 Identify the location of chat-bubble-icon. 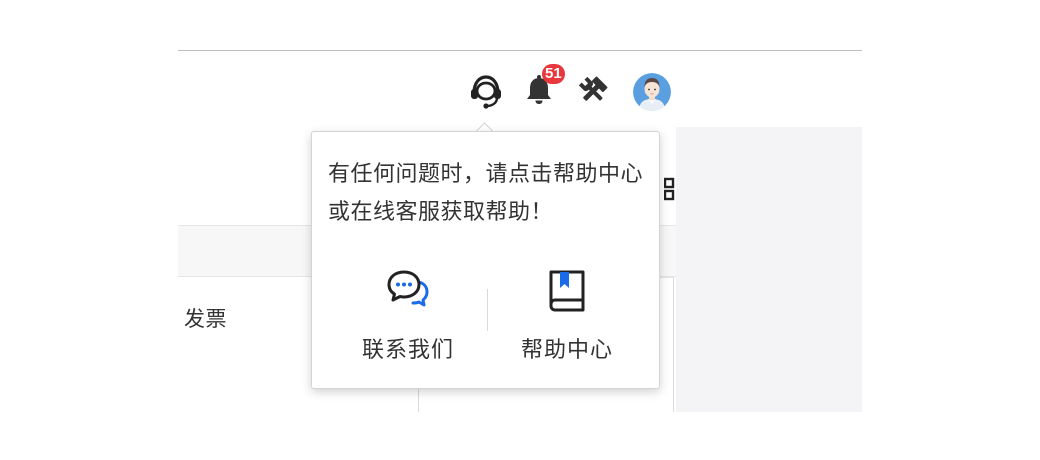
(408, 291).